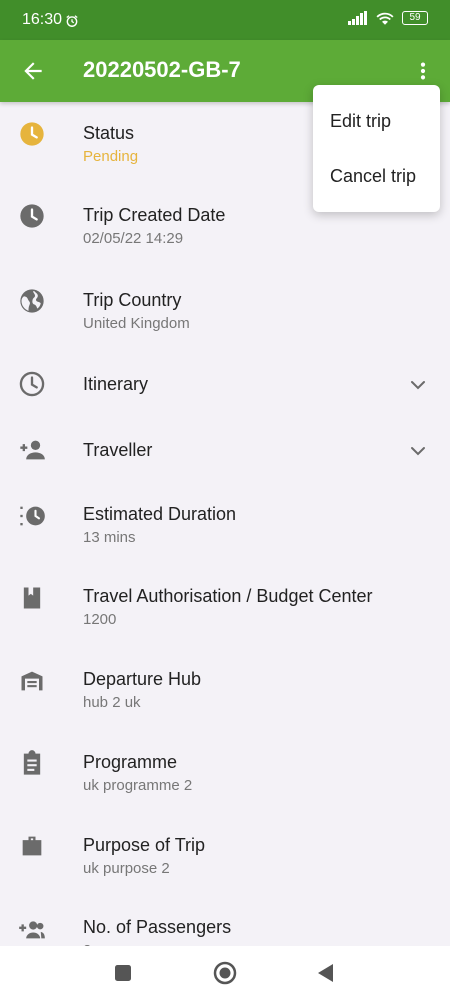  I want to click on home-circle-icon, so click(225, 973).